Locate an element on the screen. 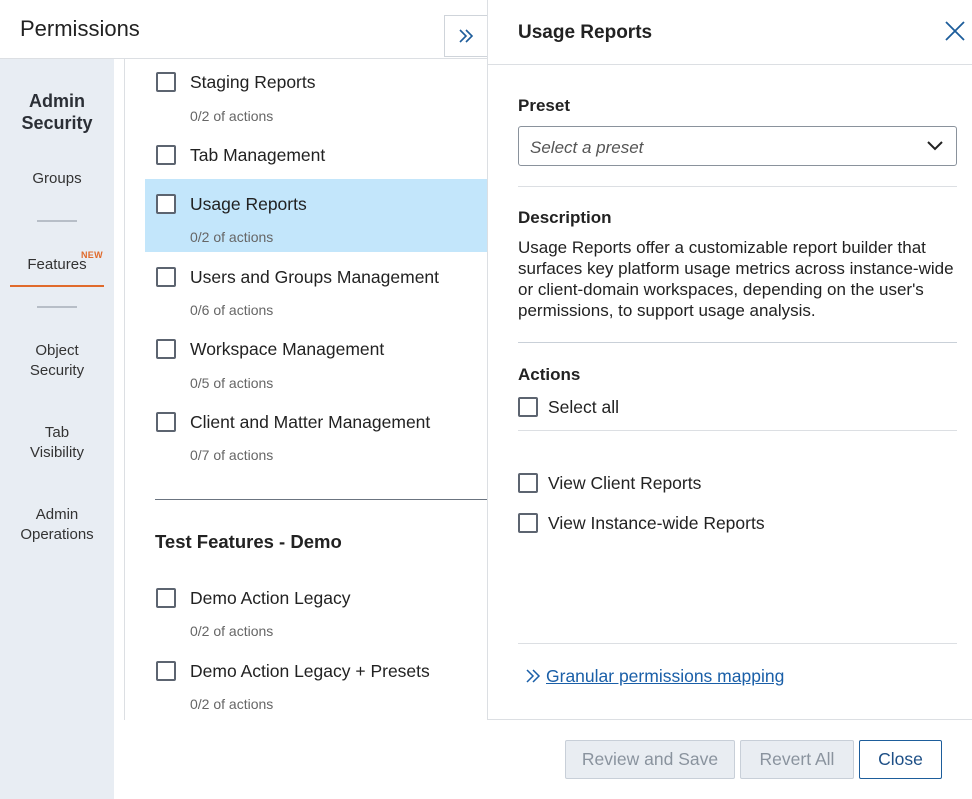 The height and width of the screenshot is (799, 972). sidebar-item-tab-visibility: Tab Visibility is located at coordinates (57, 443).